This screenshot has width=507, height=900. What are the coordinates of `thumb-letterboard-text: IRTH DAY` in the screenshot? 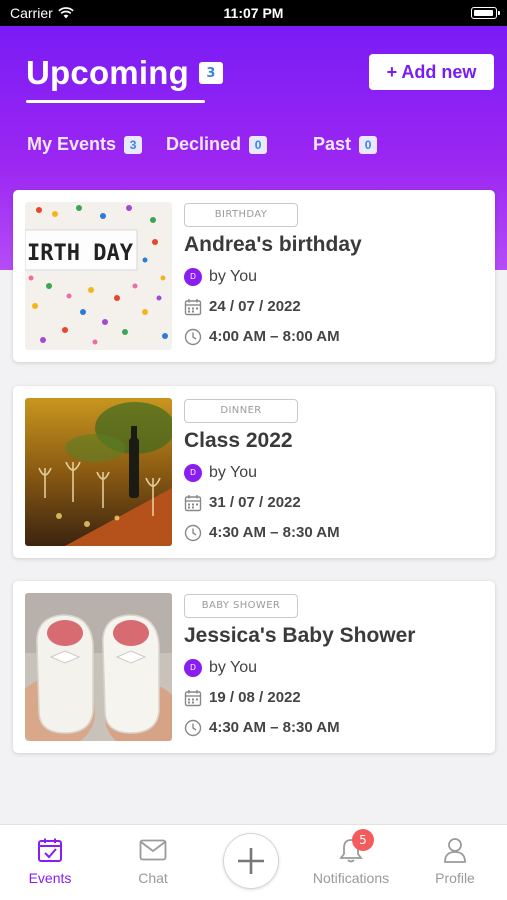 It's located at (80, 253).